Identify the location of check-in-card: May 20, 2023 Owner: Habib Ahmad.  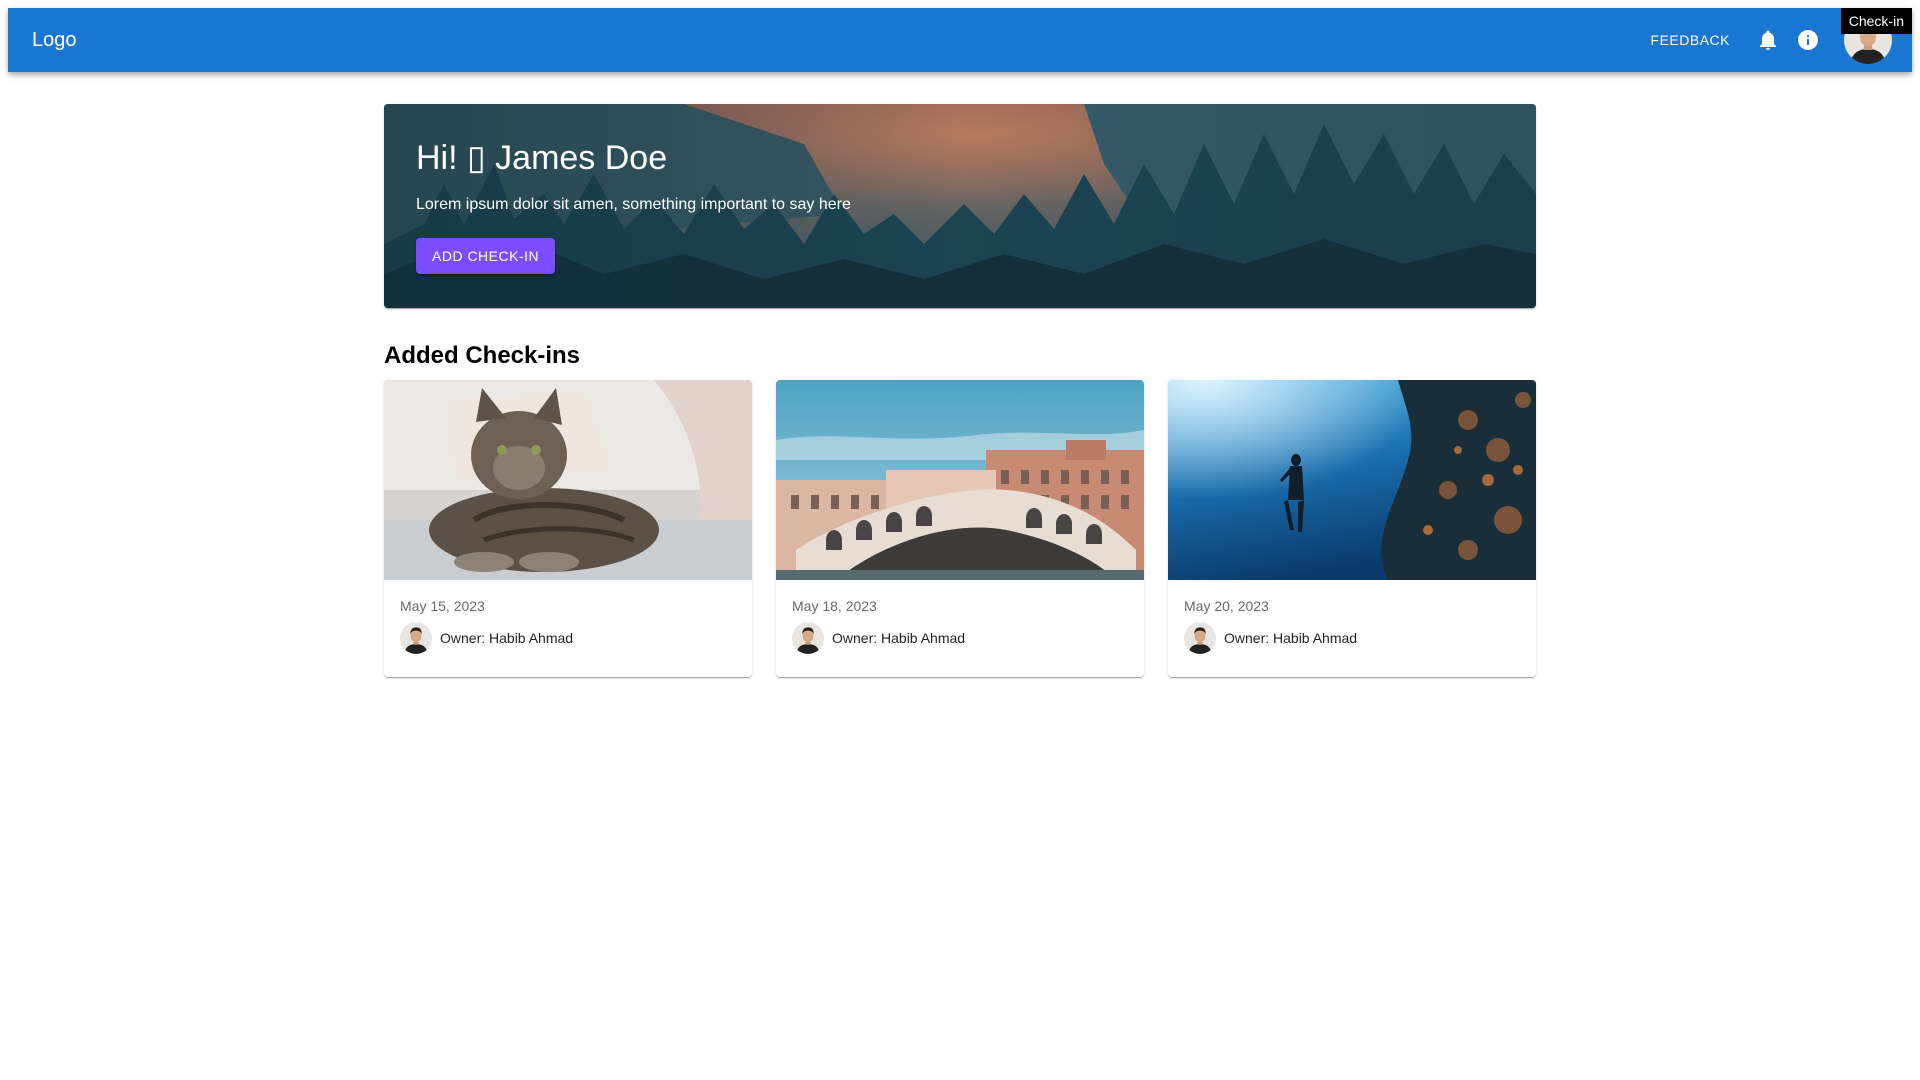
(1352, 528).